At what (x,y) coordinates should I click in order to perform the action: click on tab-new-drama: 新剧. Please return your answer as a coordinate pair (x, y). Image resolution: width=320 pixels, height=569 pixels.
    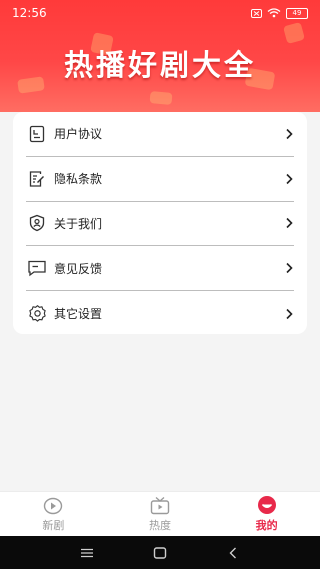
    Looking at the image, I should click on (53, 514).